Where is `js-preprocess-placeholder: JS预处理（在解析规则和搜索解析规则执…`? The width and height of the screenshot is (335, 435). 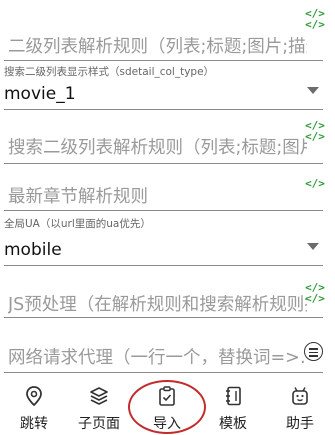 js-preprocess-placeholder: JS预处理（在解析规则和搜索解析规则执… is located at coordinates (157, 305).